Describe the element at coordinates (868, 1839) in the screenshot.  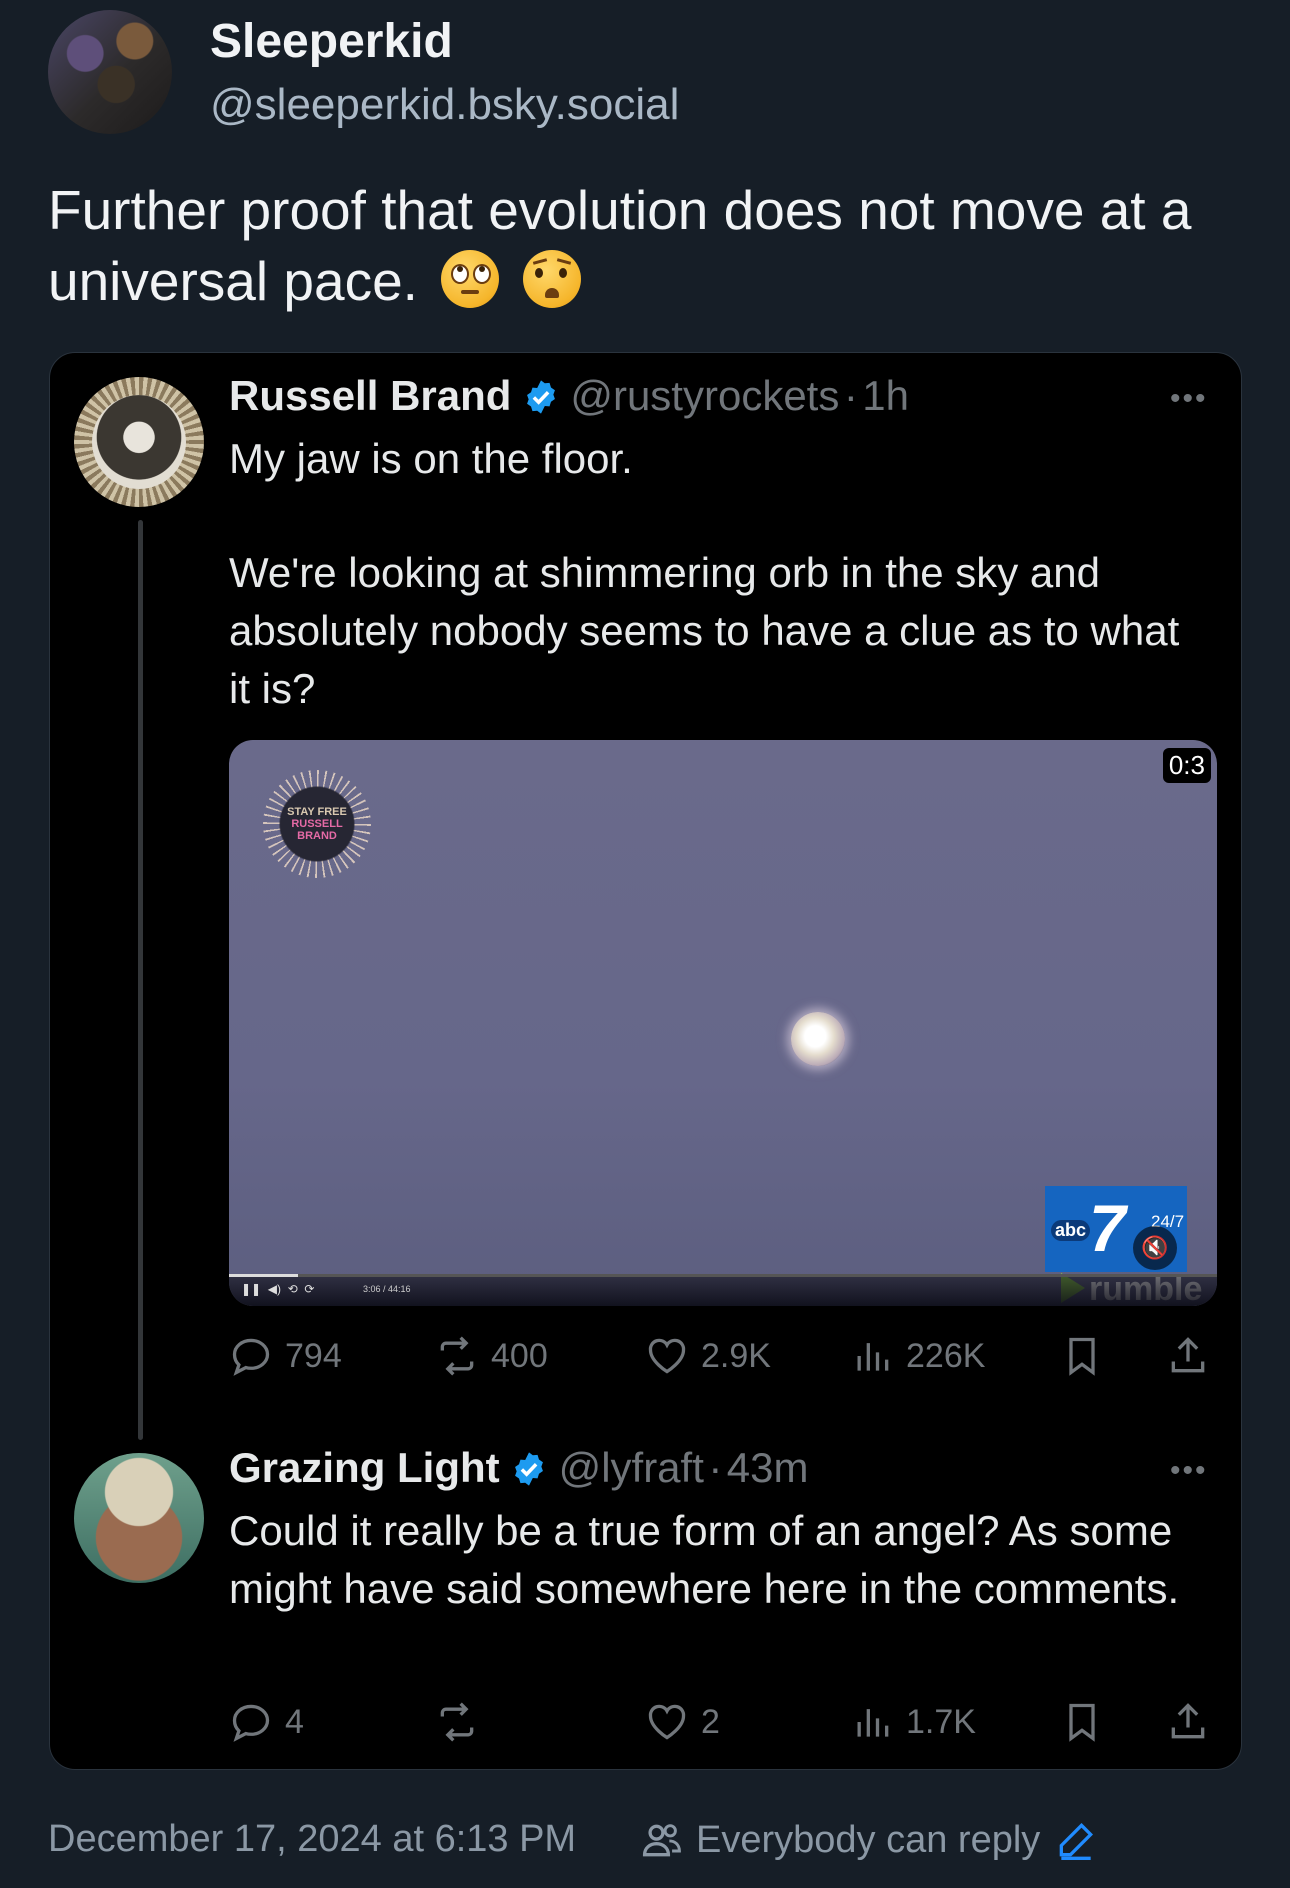
I see `reply-setting-label: Everybody can reply` at that location.